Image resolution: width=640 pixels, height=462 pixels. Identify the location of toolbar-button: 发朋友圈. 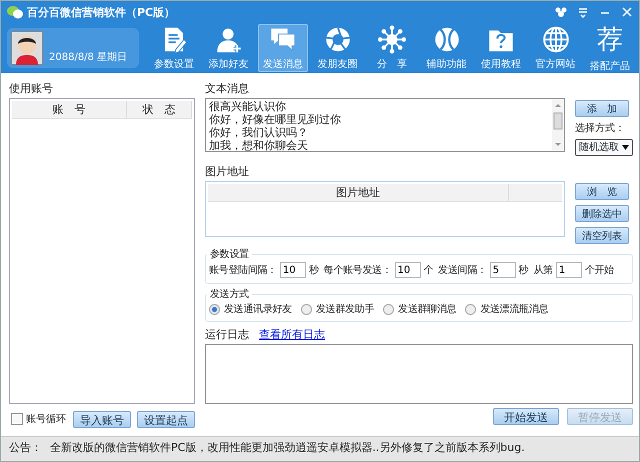
(337, 48).